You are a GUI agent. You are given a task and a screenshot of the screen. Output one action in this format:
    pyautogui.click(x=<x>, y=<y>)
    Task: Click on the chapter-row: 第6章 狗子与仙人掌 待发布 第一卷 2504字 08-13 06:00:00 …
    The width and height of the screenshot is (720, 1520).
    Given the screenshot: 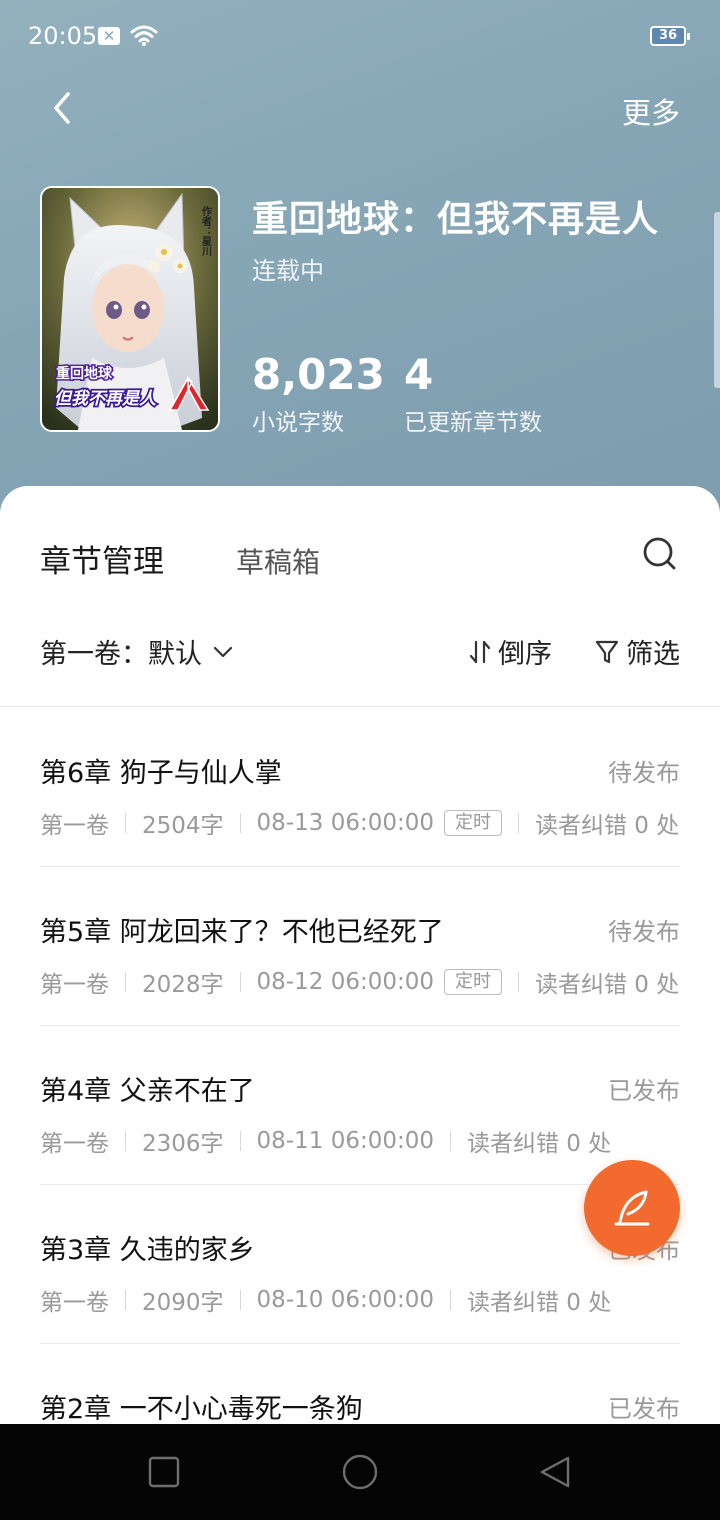 What is the action you would take?
    pyautogui.click(x=360, y=787)
    